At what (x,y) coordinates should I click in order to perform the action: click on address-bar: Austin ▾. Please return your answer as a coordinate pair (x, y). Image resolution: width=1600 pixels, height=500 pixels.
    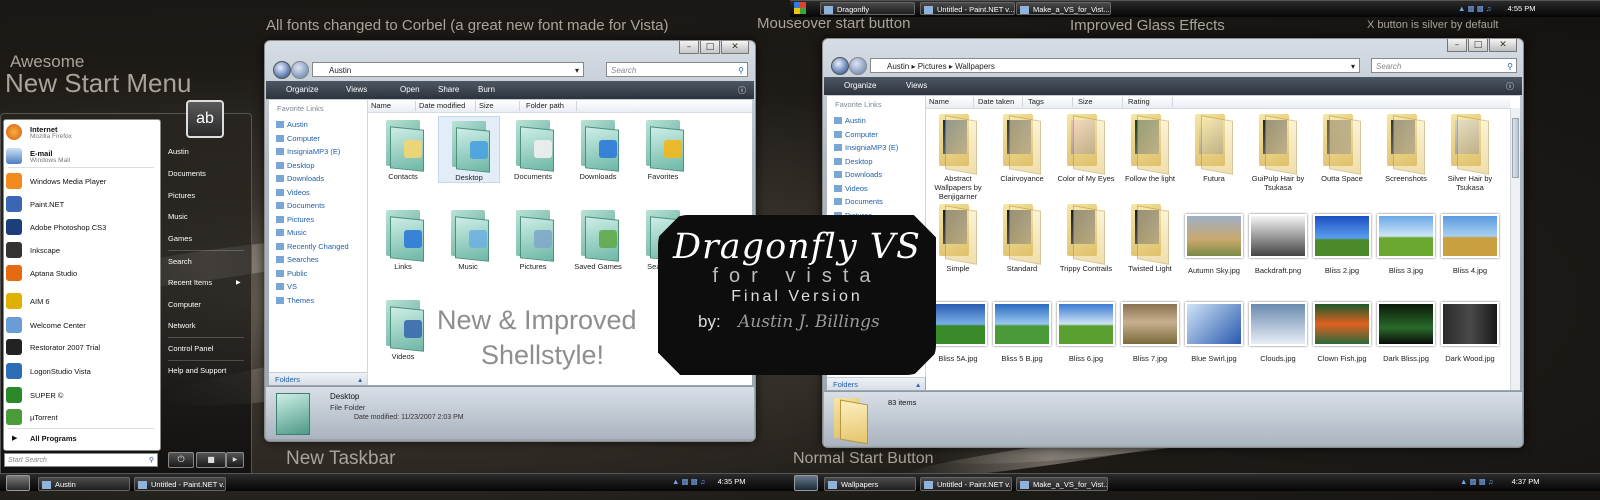
    Looking at the image, I should click on (448, 69).